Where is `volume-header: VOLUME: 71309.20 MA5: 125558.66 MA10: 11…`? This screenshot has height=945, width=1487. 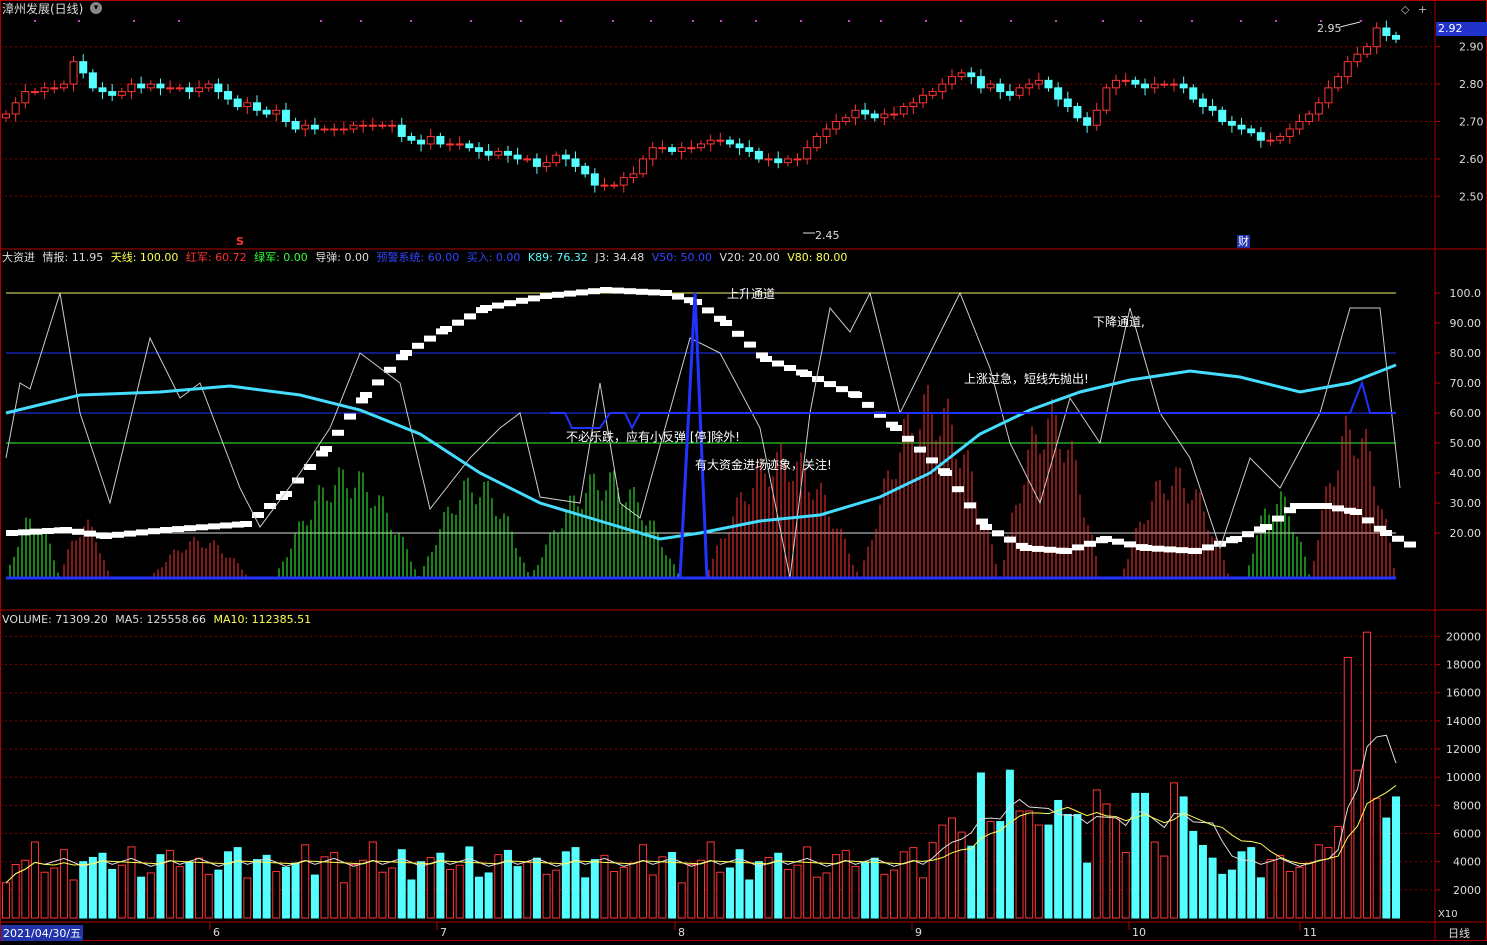 volume-header: VOLUME: 71309.20 MA5: 125558.66 MA10: 11… is located at coordinates (158, 619).